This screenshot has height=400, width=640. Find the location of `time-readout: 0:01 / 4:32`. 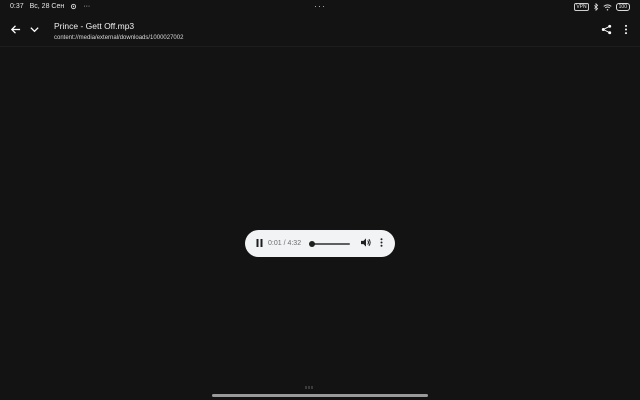

time-readout: 0:01 / 4:32 is located at coordinates (285, 243).